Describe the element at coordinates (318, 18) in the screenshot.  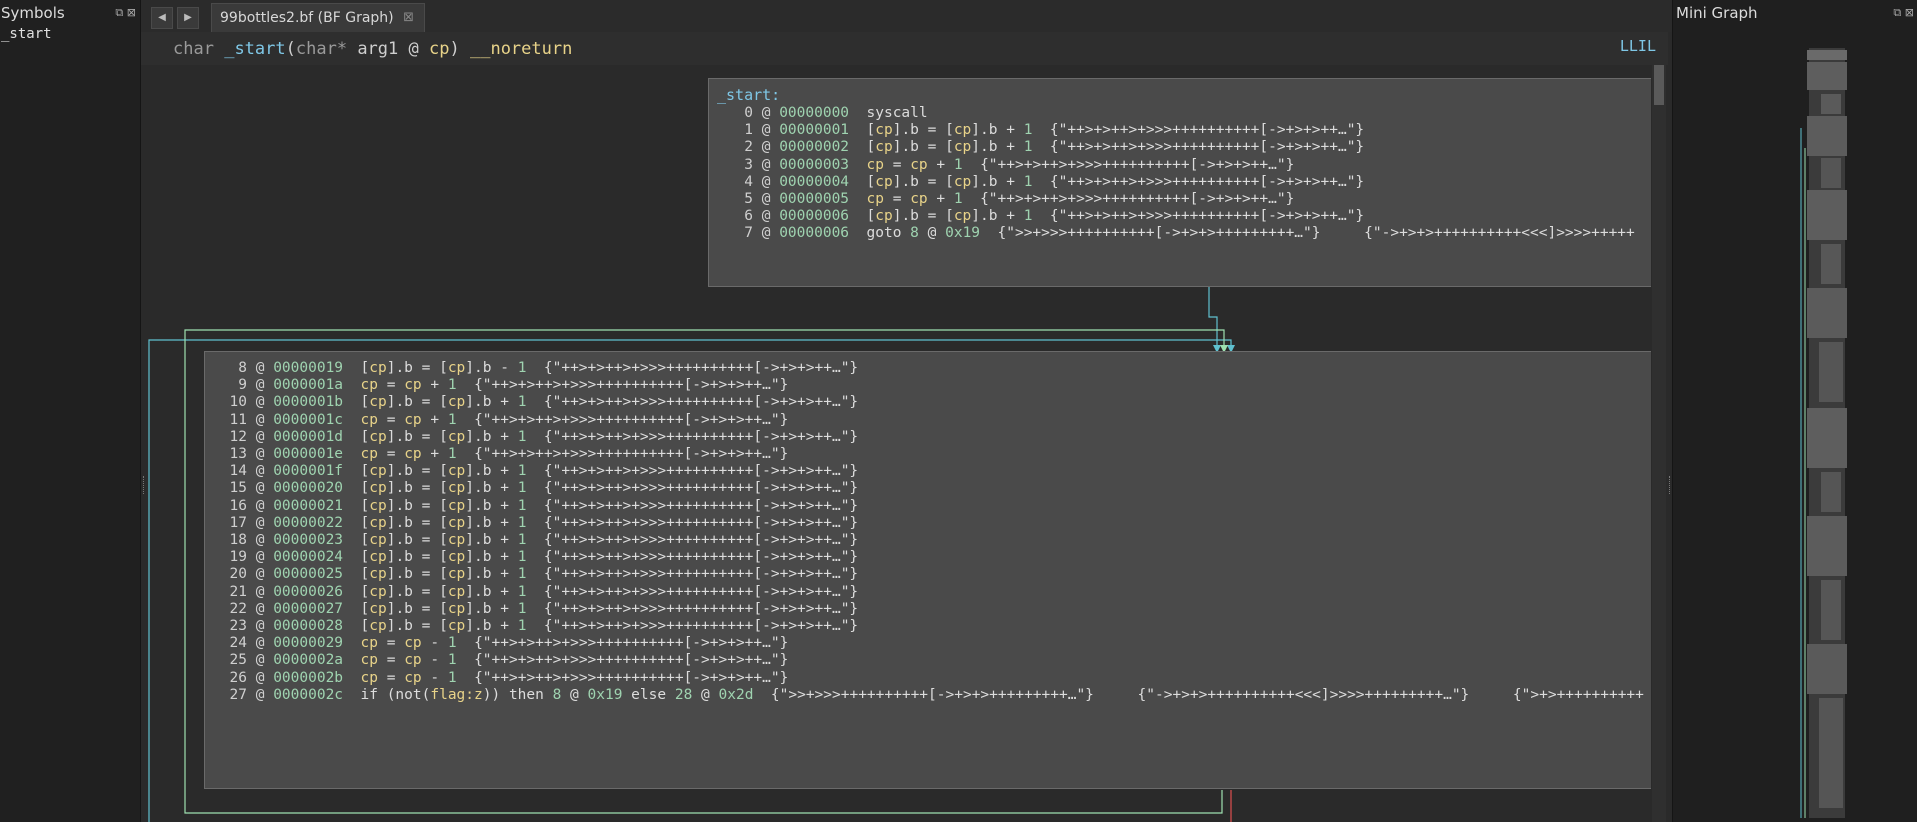
I see `tab-99bottles: 99bottles2.bf (BF Graph) ⊠` at that location.